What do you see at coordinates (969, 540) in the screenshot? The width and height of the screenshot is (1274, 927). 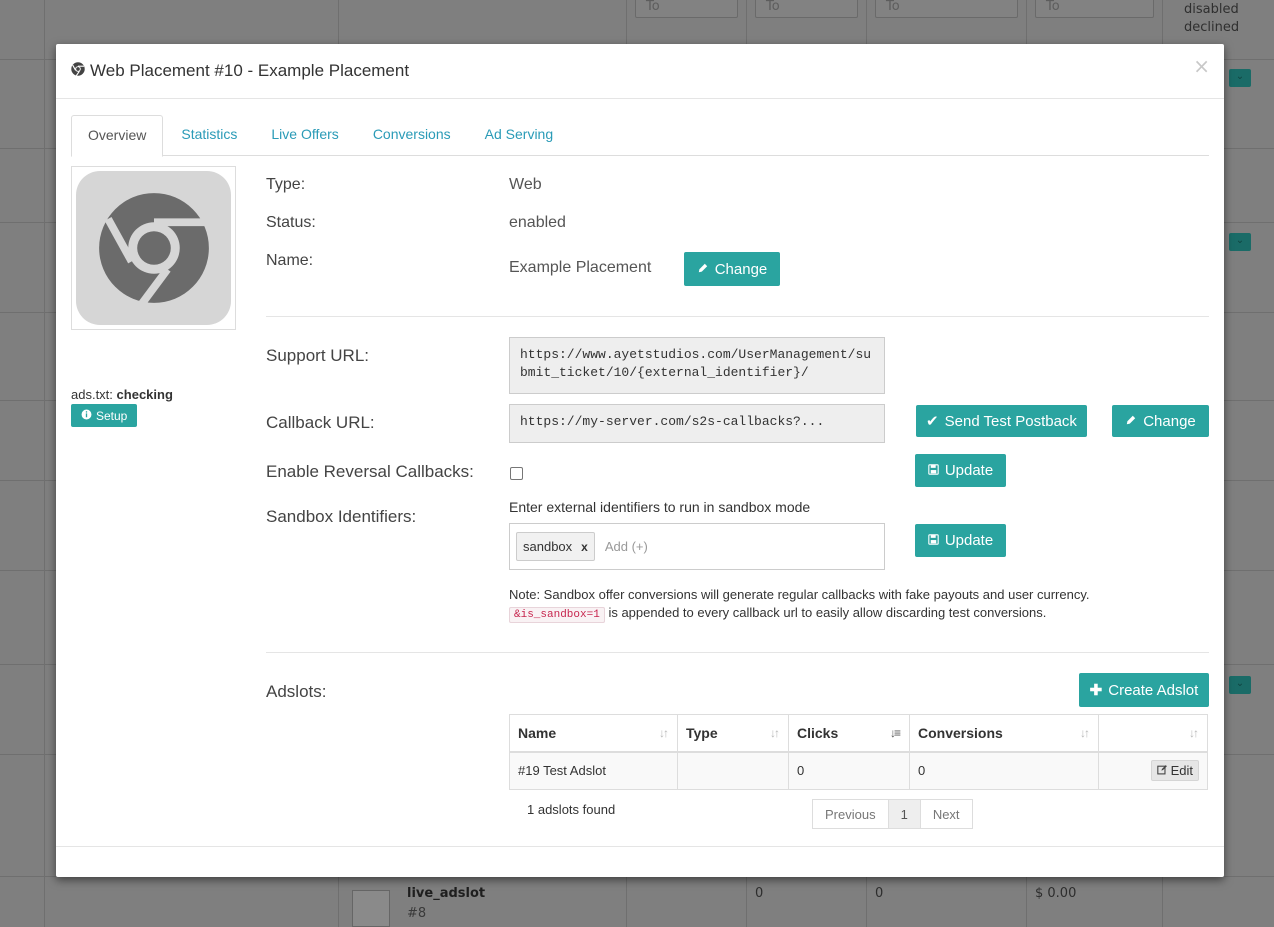 I see `update-sandbox-label: Update` at bounding box center [969, 540].